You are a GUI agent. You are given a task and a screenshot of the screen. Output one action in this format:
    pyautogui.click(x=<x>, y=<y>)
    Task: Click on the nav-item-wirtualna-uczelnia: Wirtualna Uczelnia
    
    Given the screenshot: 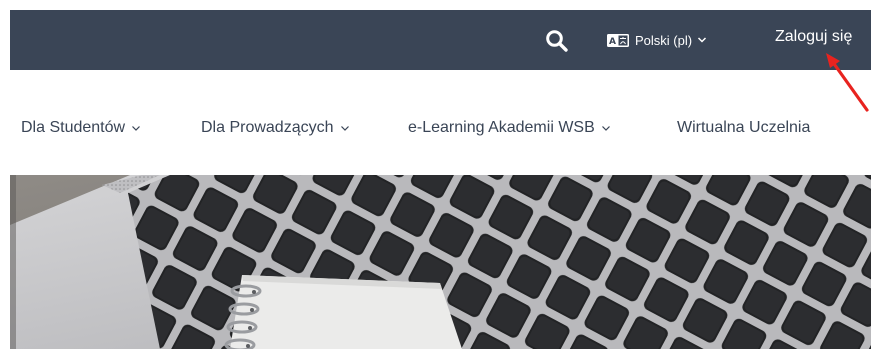 What is the action you would take?
    pyautogui.click(x=743, y=128)
    